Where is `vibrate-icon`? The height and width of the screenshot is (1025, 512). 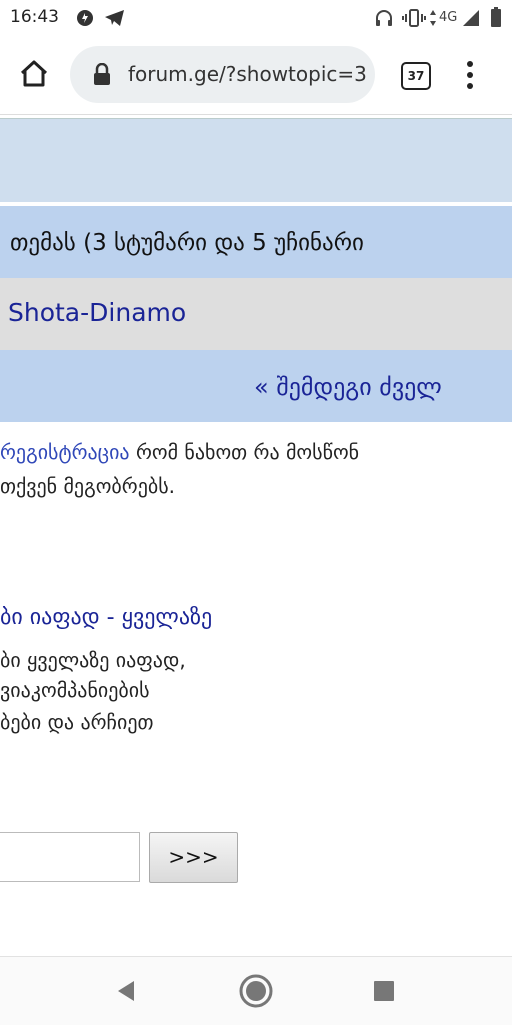
vibrate-icon is located at coordinates (414, 18).